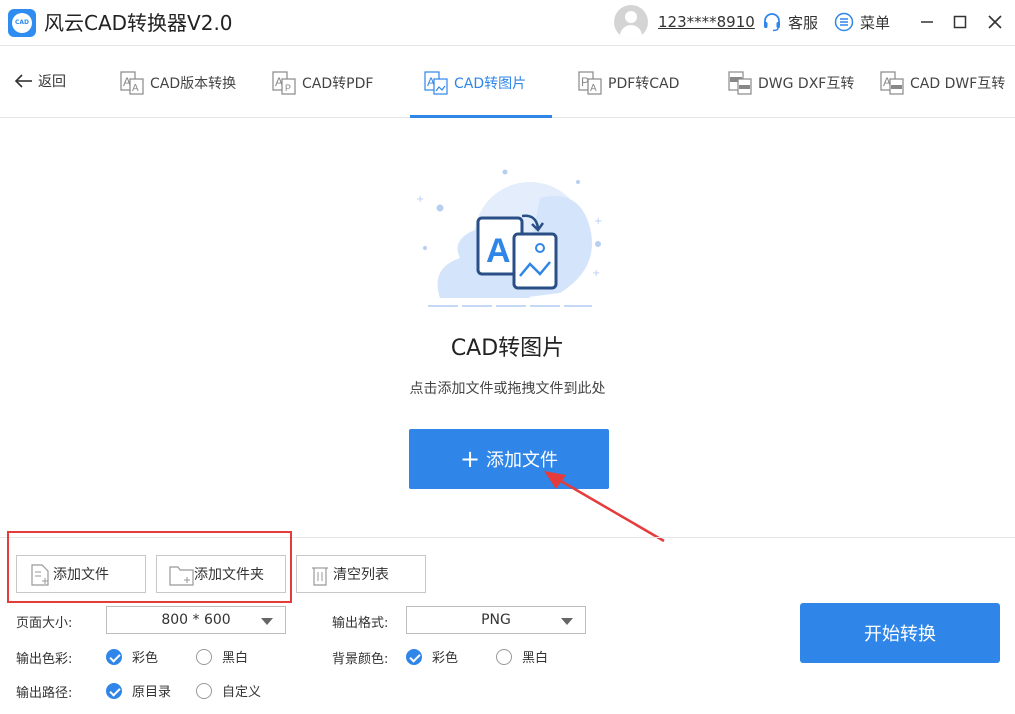 This screenshot has height=714, width=1015. I want to click on service-label: 客服, so click(803, 22).